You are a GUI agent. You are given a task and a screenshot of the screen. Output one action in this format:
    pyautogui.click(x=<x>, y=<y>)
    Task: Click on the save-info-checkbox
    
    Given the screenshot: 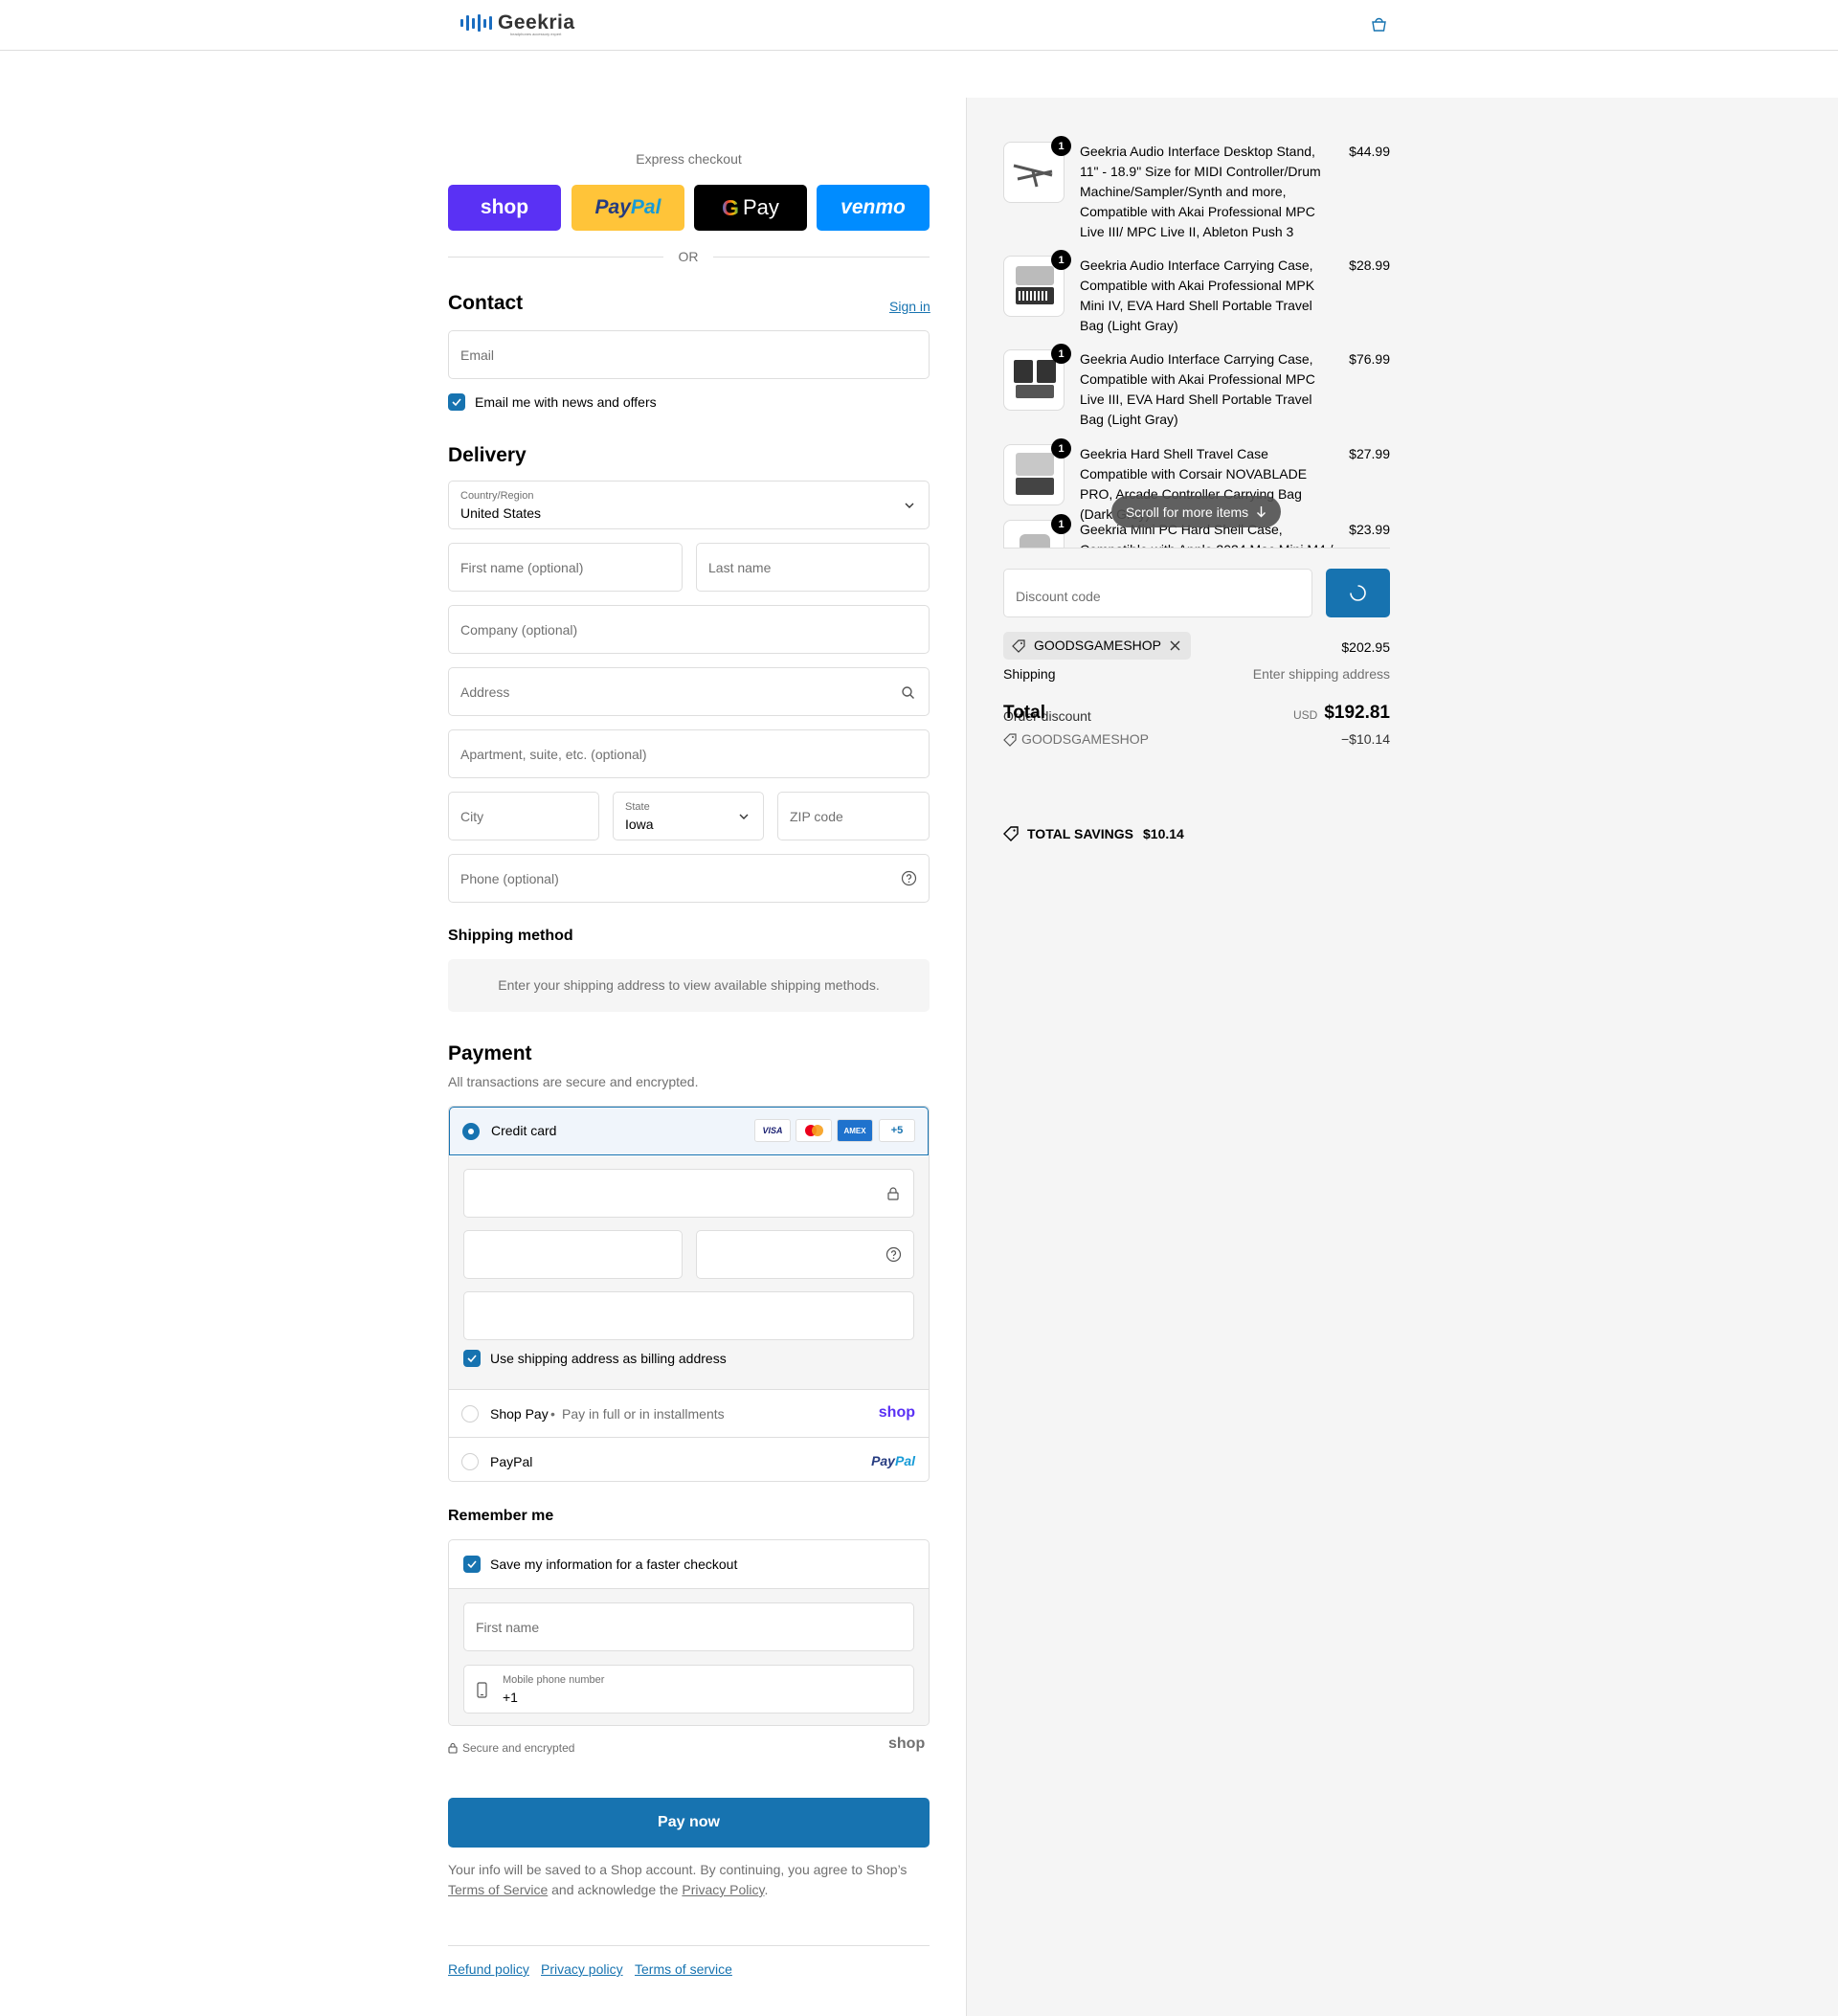 What is the action you would take?
    pyautogui.click(x=472, y=1564)
    